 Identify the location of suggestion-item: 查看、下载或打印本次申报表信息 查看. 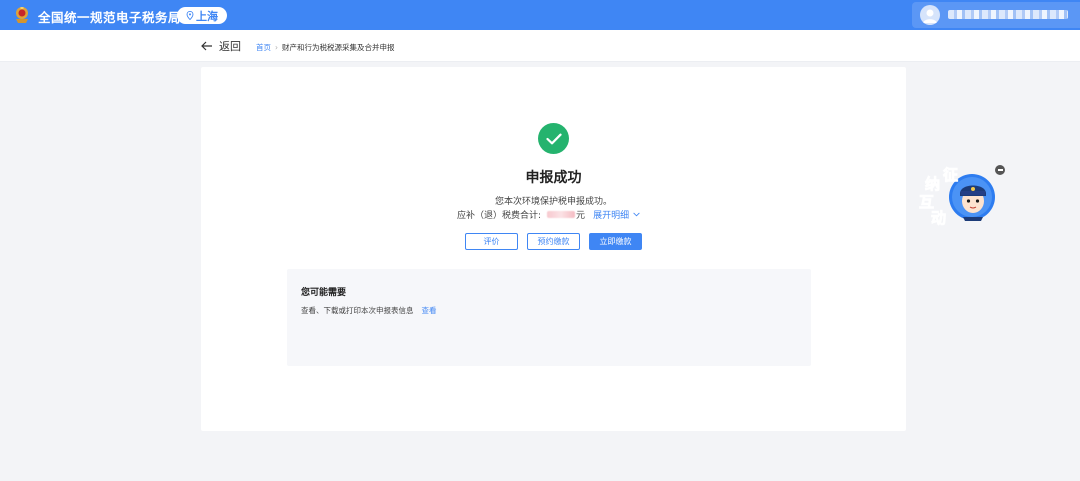
(369, 310).